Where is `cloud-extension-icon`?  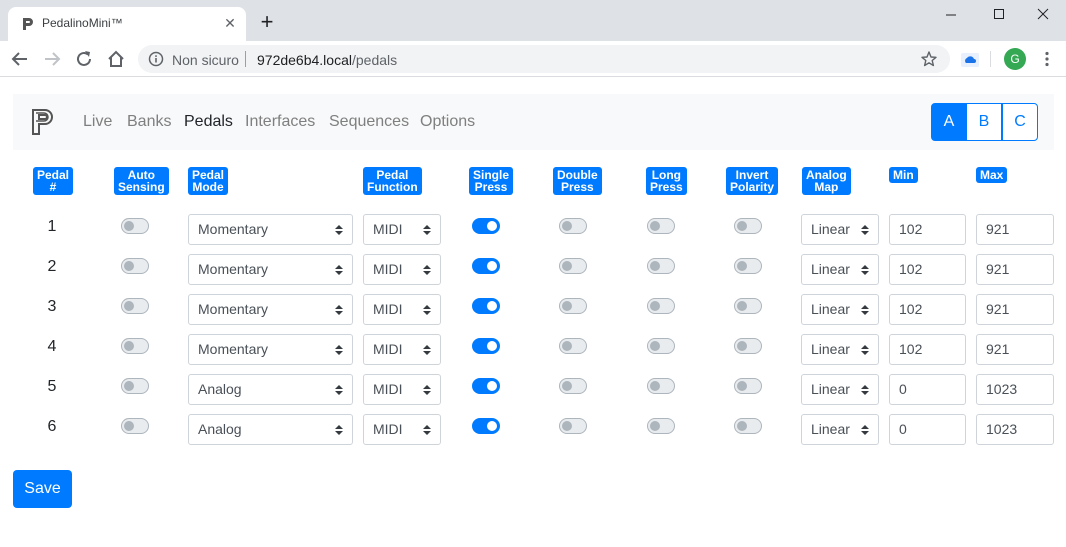 cloud-extension-icon is located at coordinates (970, 60).